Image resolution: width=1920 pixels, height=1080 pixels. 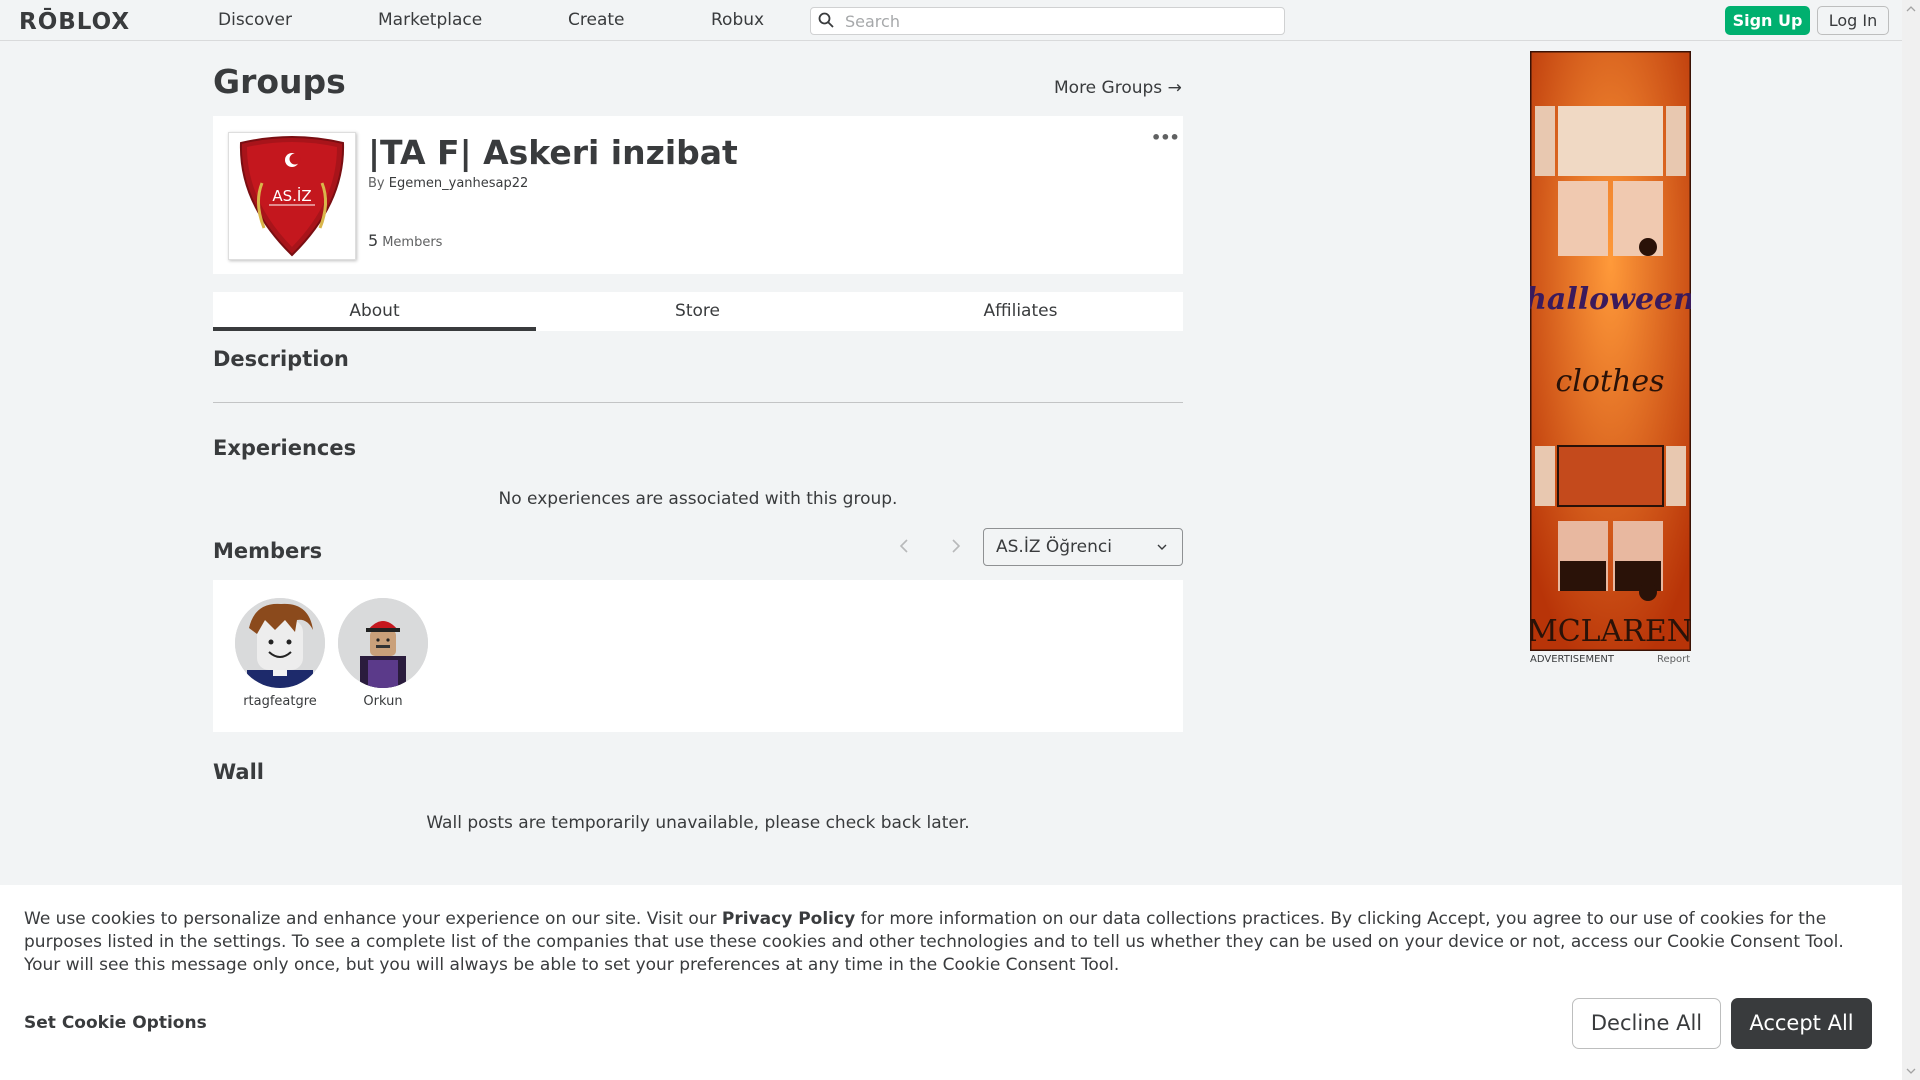 What do you see at coordinates (430, 20) in the screenshot?
I see `nav-marketplace: Marketplace` at bounding box center [430, 20].